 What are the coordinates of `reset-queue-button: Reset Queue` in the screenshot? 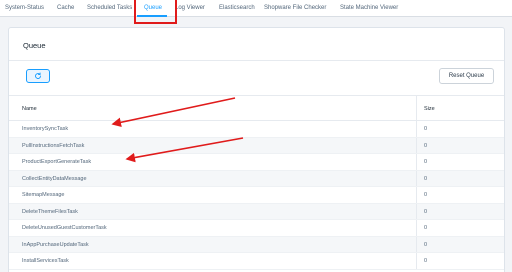 It's located at (466, 76).